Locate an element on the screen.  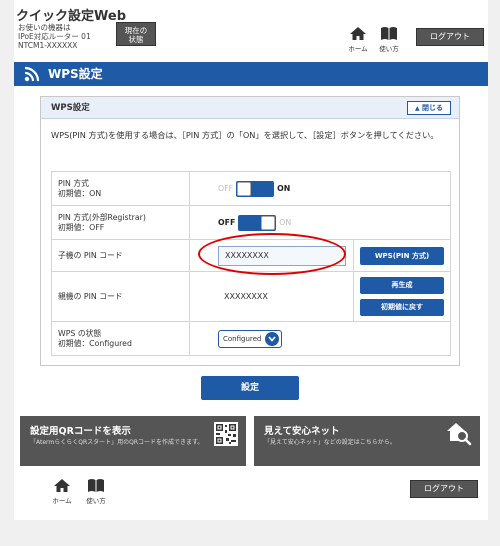
pin-method-toggle: OFF ON is located at coordinates (254, 188).